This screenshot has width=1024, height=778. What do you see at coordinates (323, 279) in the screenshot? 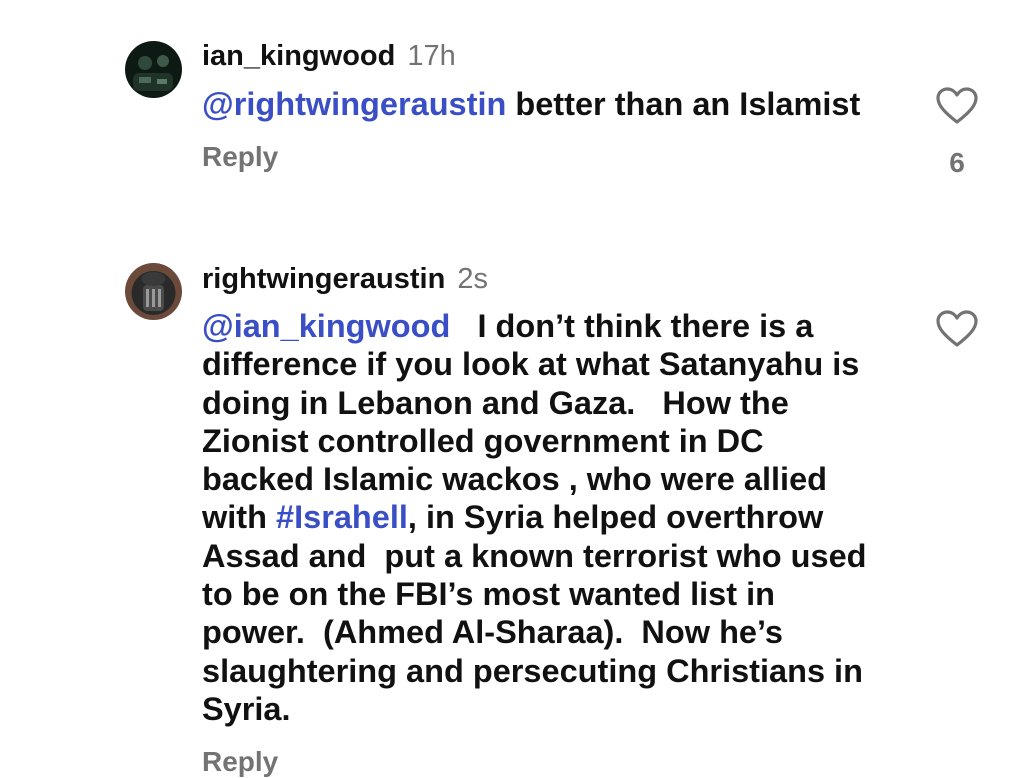
I see `username: rightwingeraustin` at bounding box center [323, 279].